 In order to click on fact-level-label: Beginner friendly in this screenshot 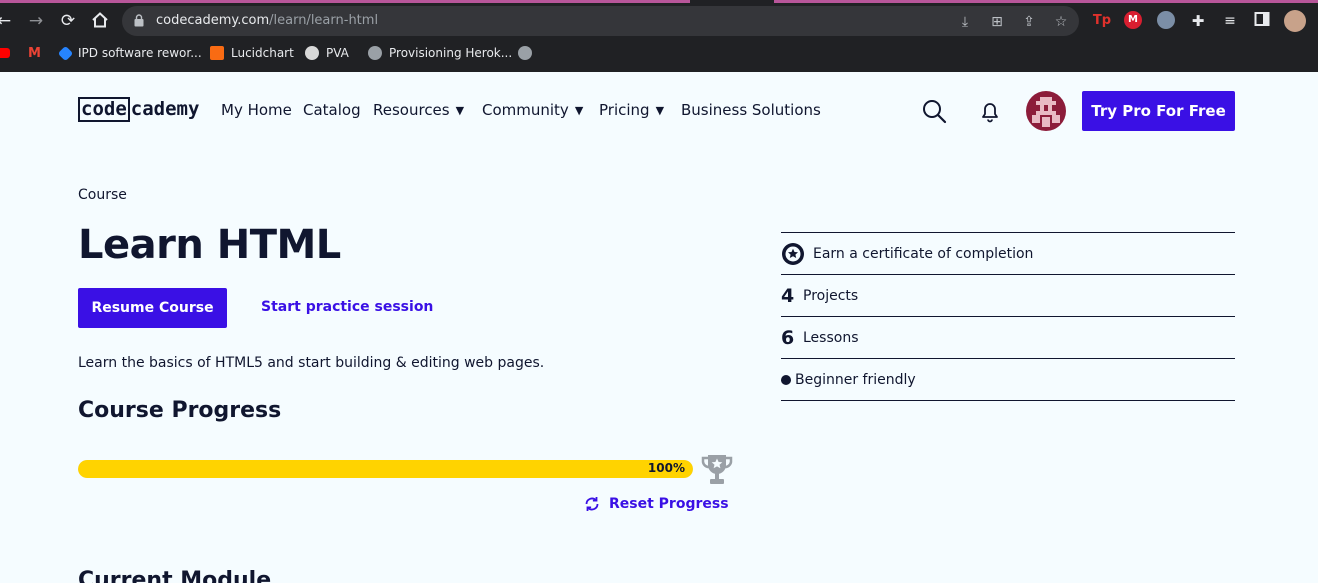, I will do `click(855, 379)`.